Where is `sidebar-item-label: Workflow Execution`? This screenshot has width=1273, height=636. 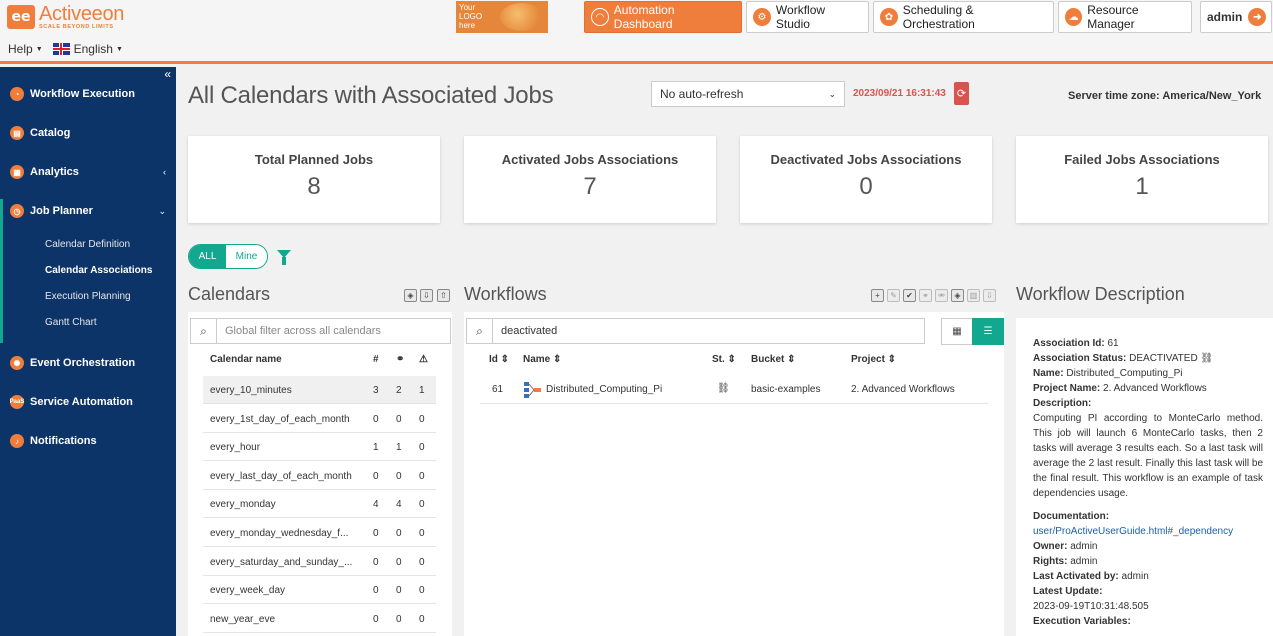 sidebar-item-label: Workflow Execution is located at coordinates (82, 94).